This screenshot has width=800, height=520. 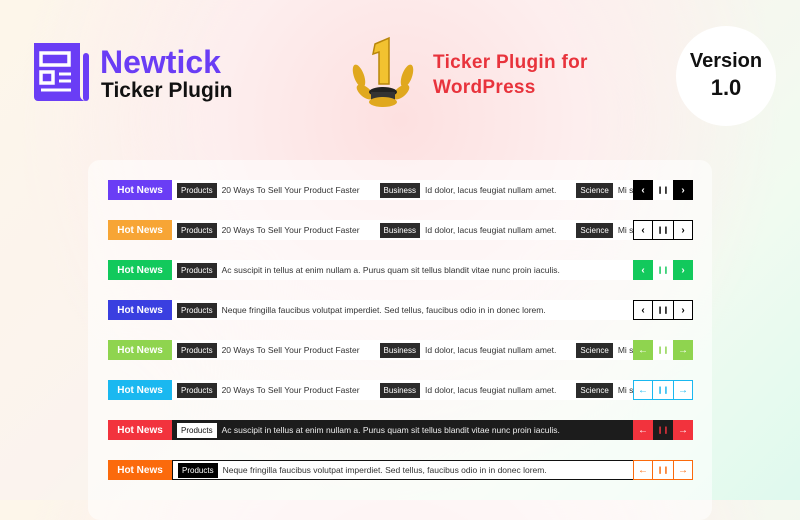 I want to click on tagline: Ticker Plugin for WordPress, so click(x=510, y=75).